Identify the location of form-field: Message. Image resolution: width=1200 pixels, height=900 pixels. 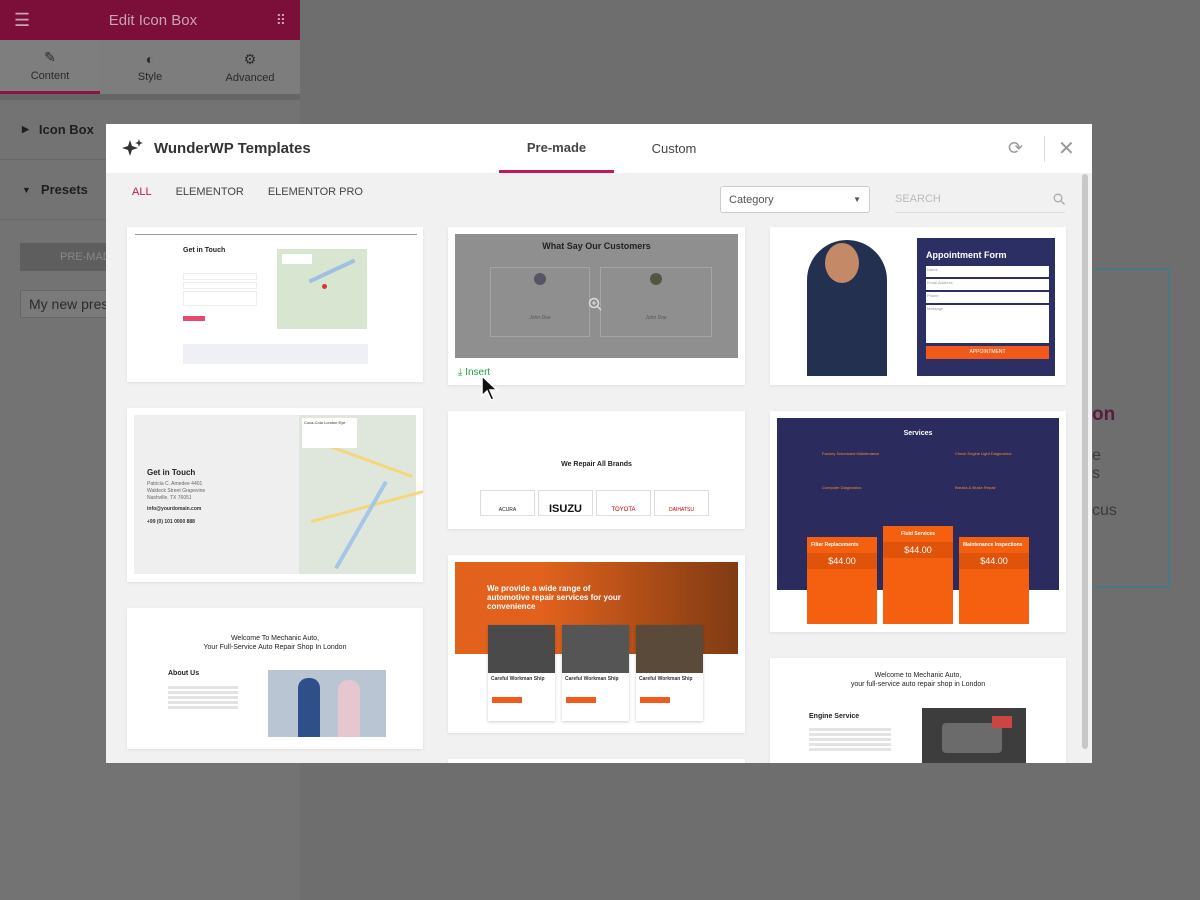
(987, 324).